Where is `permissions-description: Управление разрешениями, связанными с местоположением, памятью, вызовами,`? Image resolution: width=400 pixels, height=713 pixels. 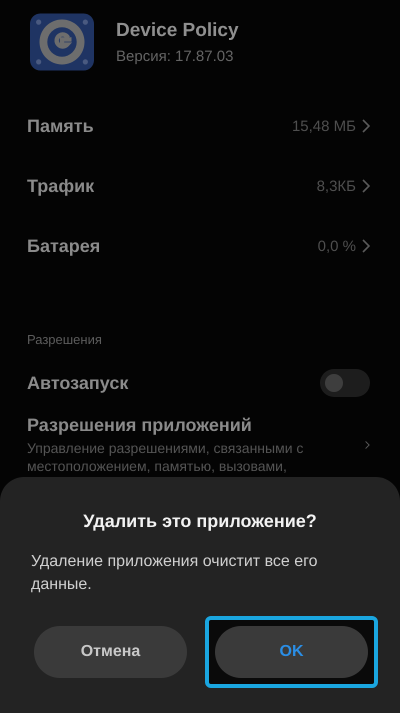
permissions-description: Управление разрешениями, связанными с местоположением, памятью, вызовами, is located at coordinates (165, 457).